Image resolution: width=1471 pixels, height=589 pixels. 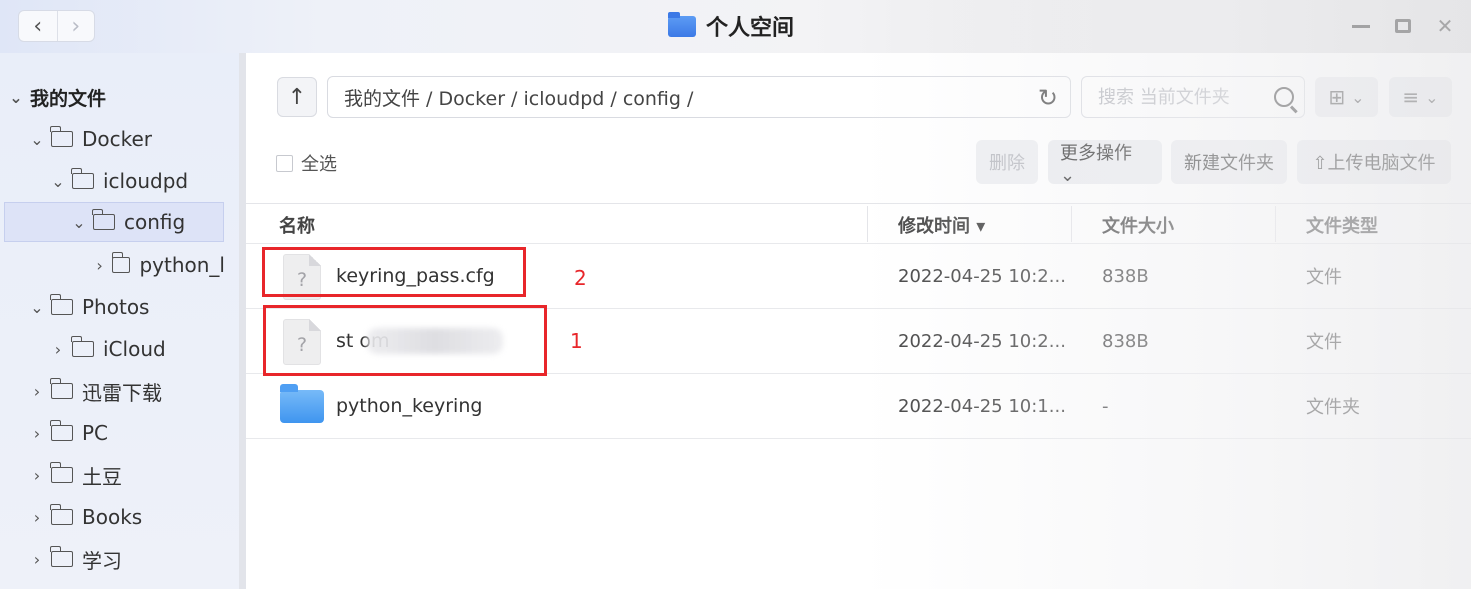 I want to click on sidebar-item-xunlei: › 迅雷下载, so click(x=95, y=391).